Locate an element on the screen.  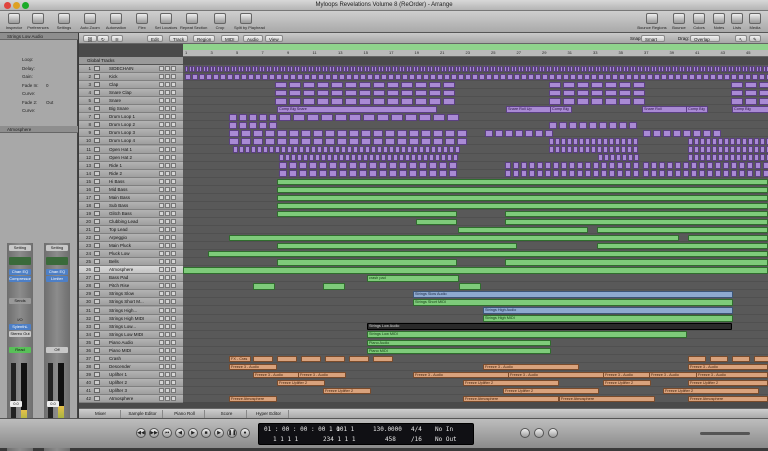
mute-solo-buttons is located at coordinates (169, 350).